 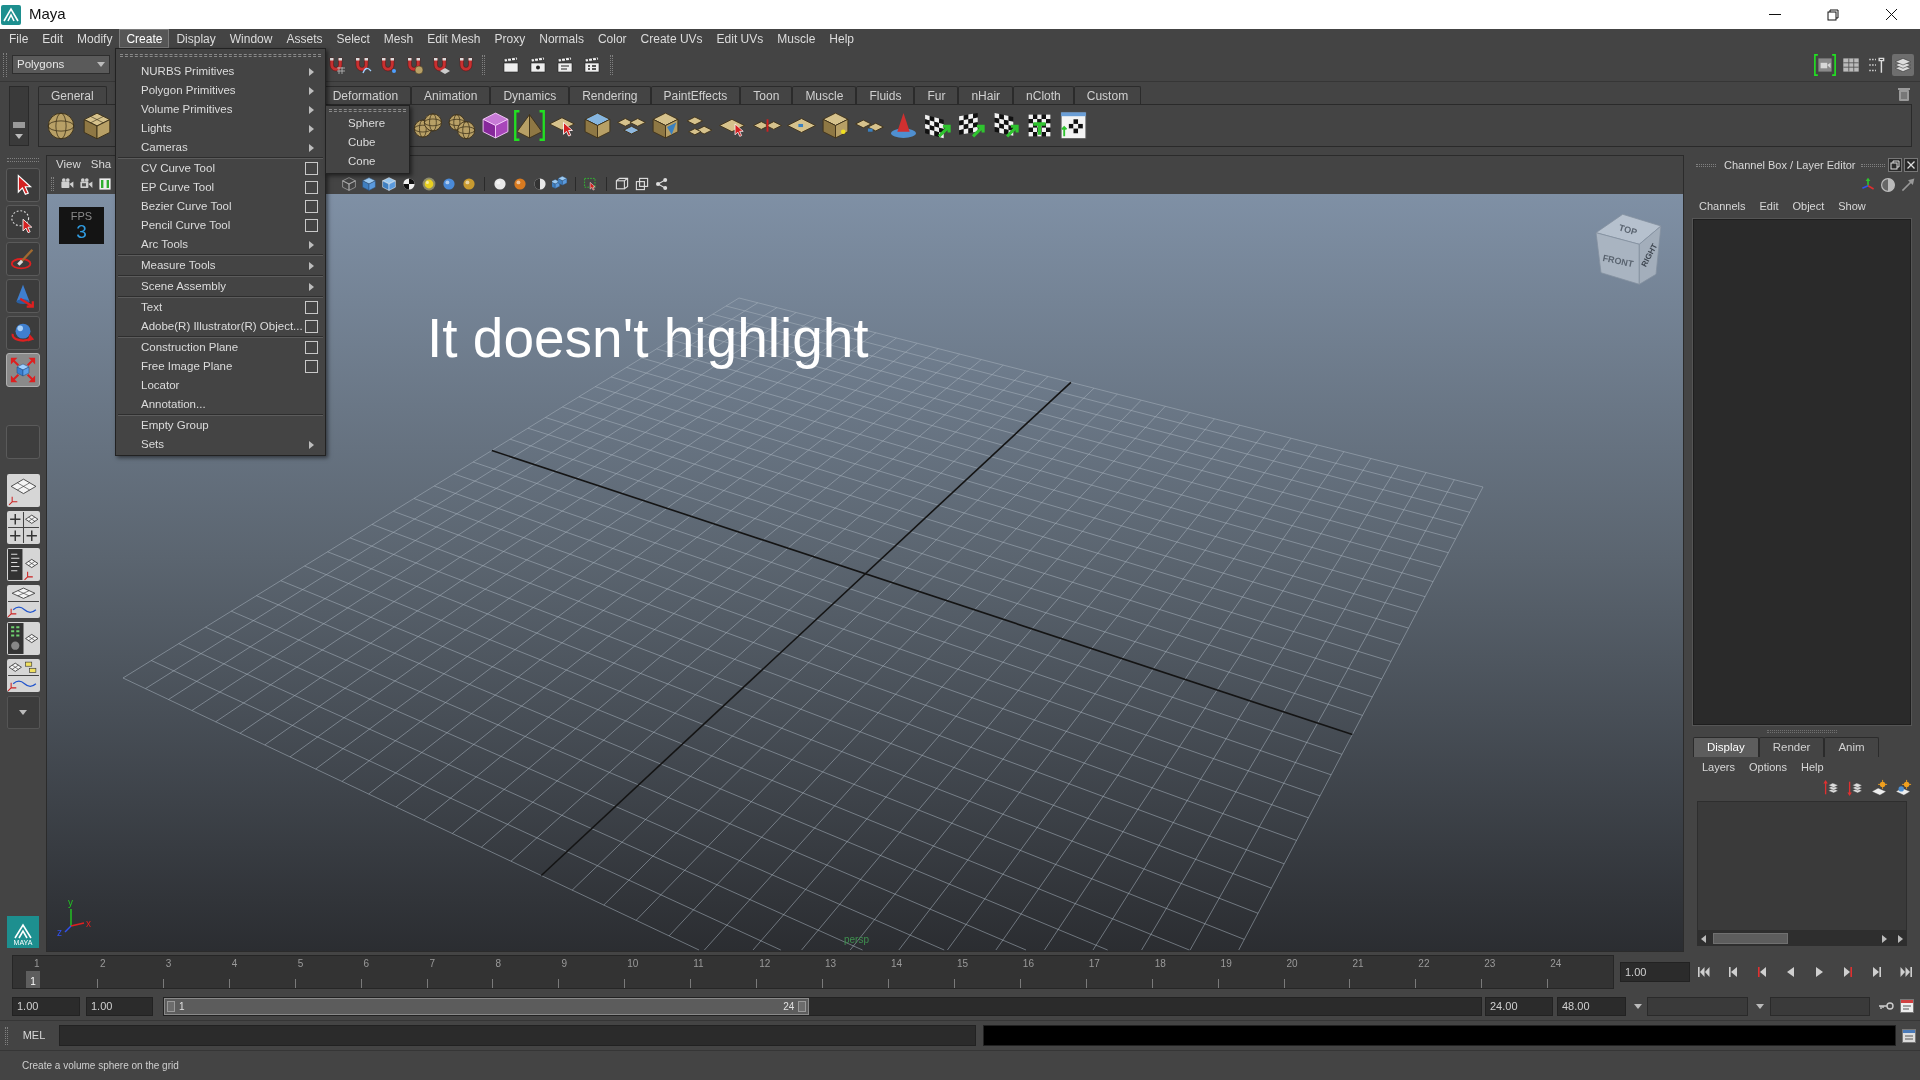 I want to click on command-input, so click(x=517, y=1035).